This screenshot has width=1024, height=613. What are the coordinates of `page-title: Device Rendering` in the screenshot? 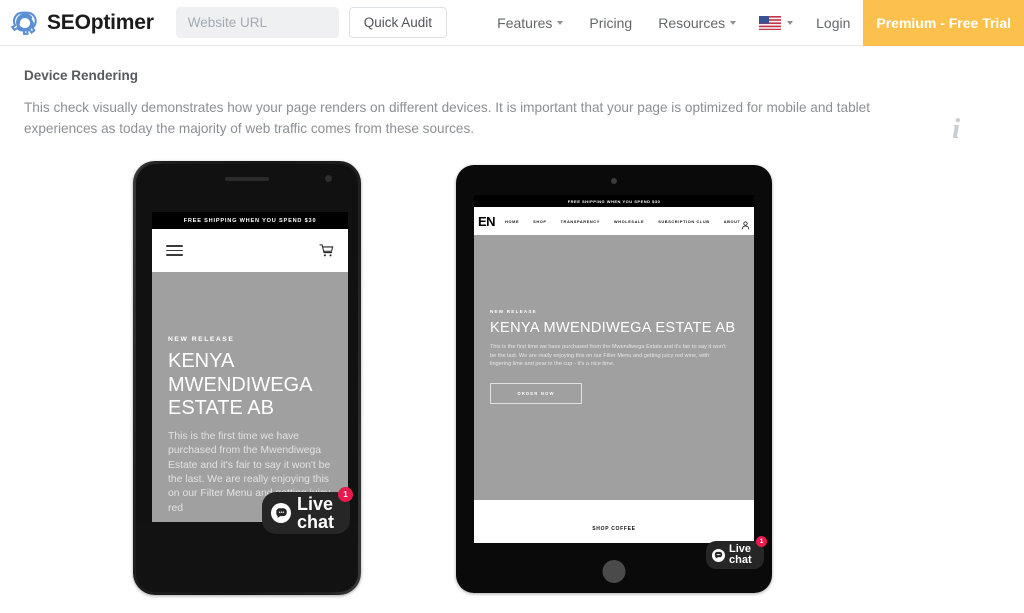 It's located at (81, 75).